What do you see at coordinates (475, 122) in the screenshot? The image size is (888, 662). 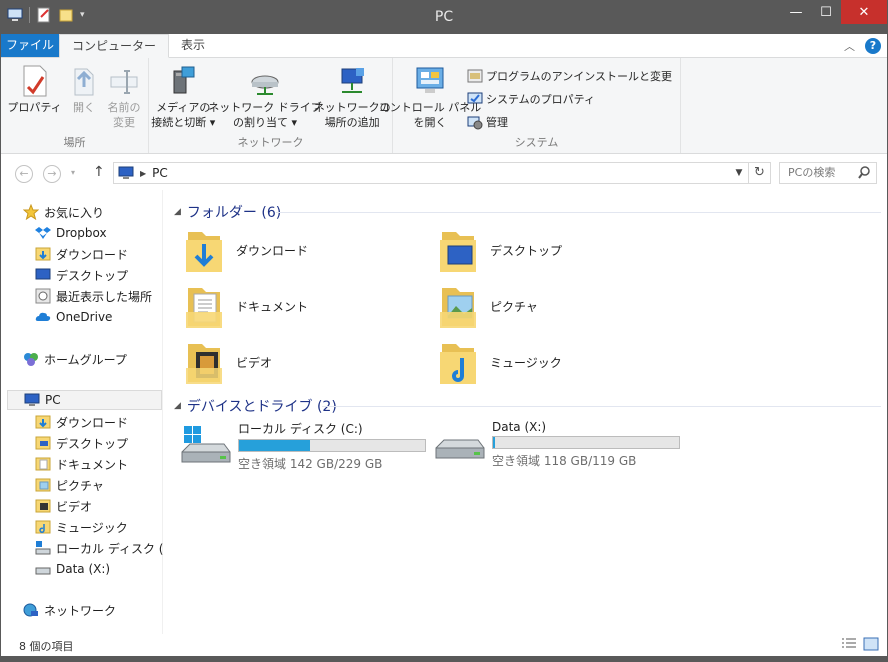 I see `manage-icon` at bounding box center [475, 122].